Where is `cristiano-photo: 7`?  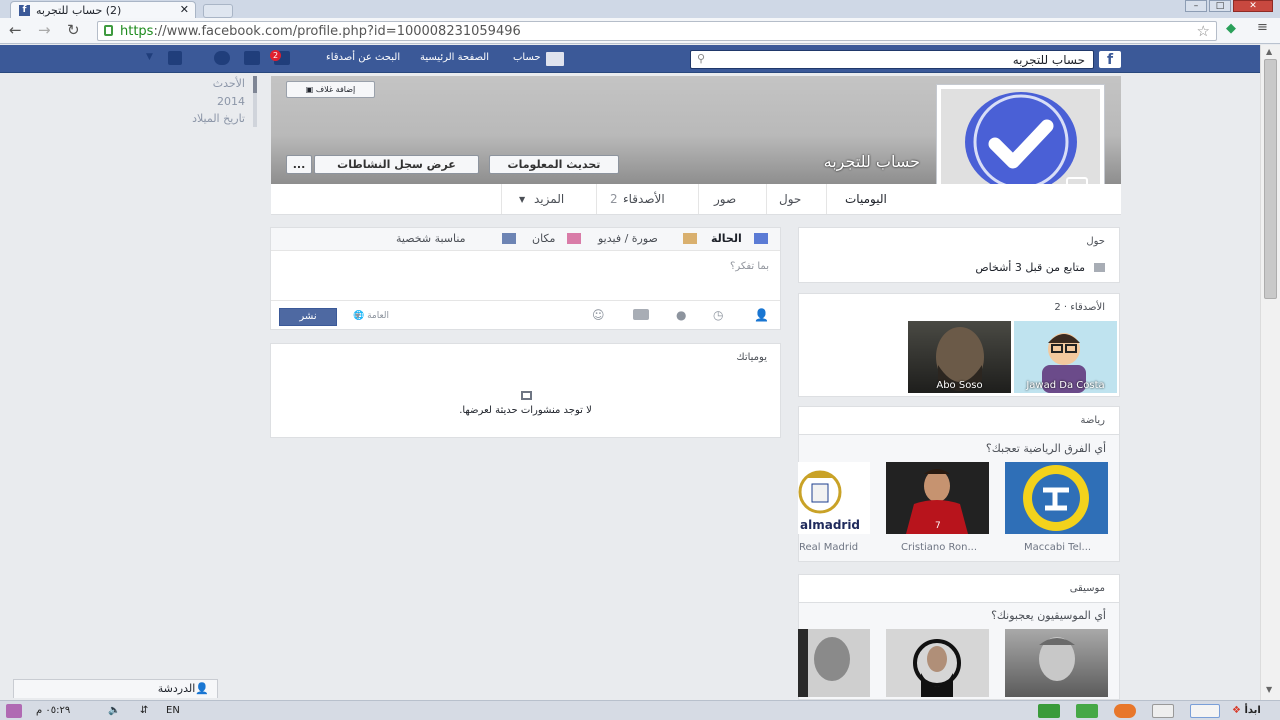
cristiano-photo: 7 is located at coordinates (937, 501).